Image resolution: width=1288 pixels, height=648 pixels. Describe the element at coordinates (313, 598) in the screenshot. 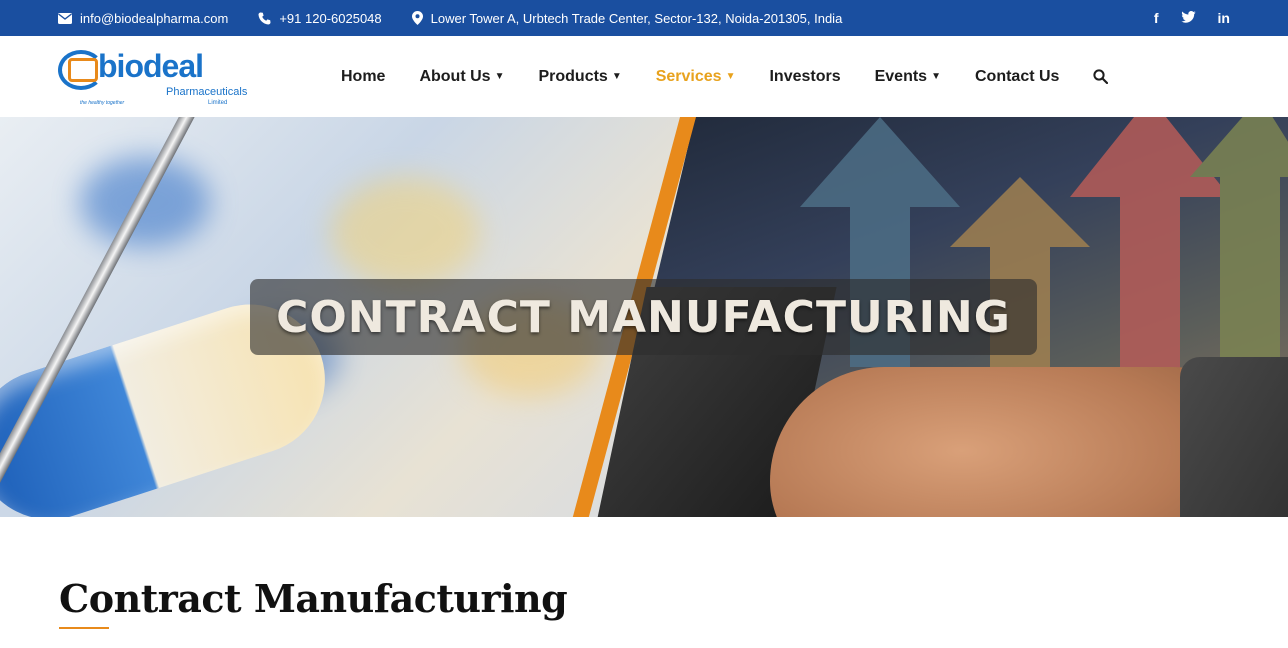

I see `page-title: Contract Manufacturing` at that location.